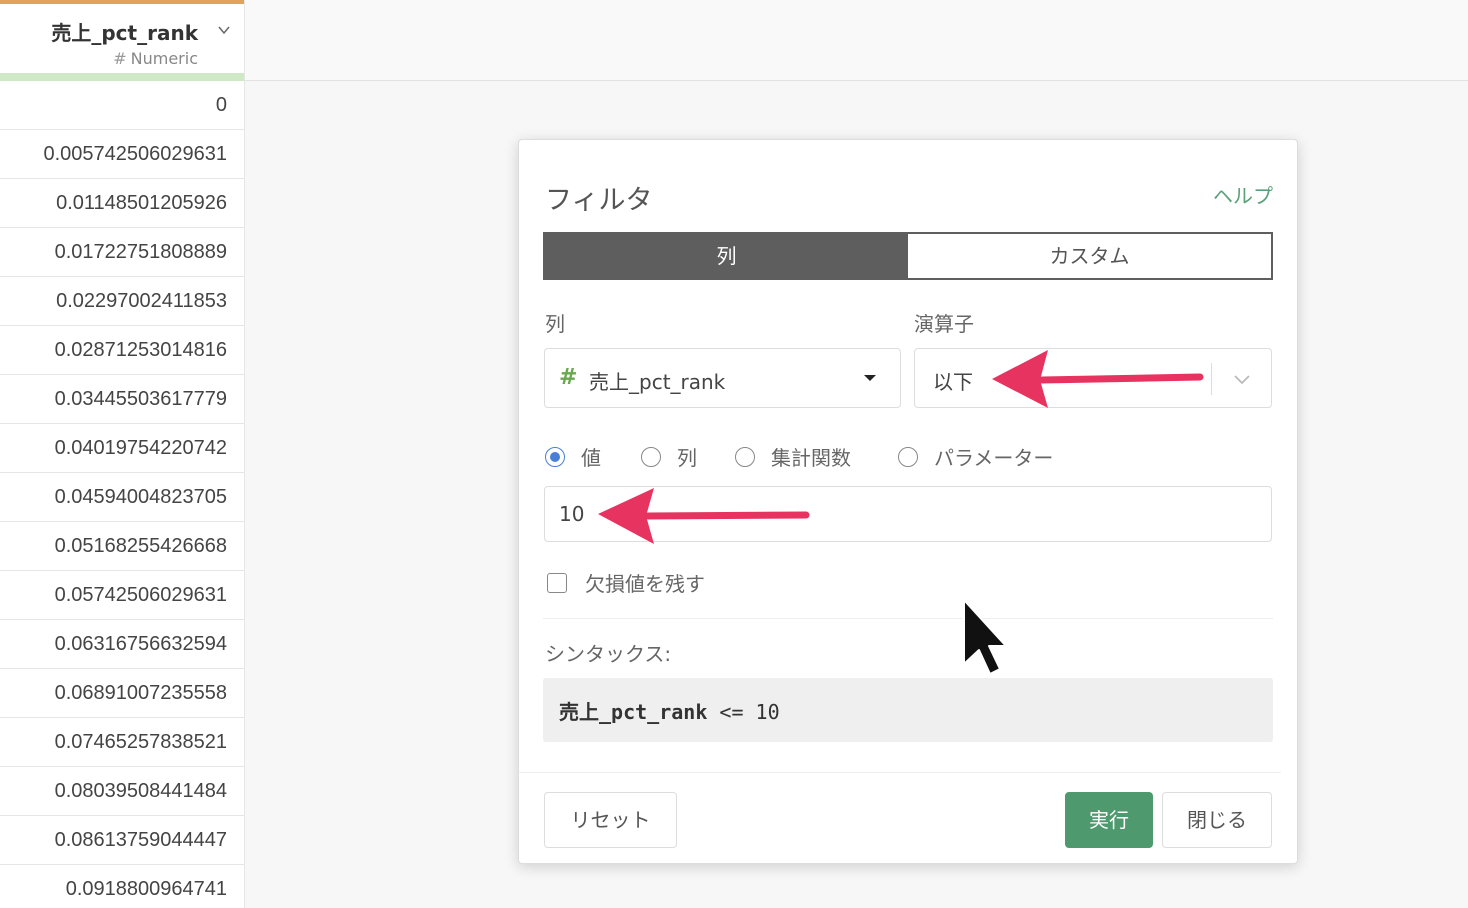  I want to click on reset-button: リセット, so click(610, 820).